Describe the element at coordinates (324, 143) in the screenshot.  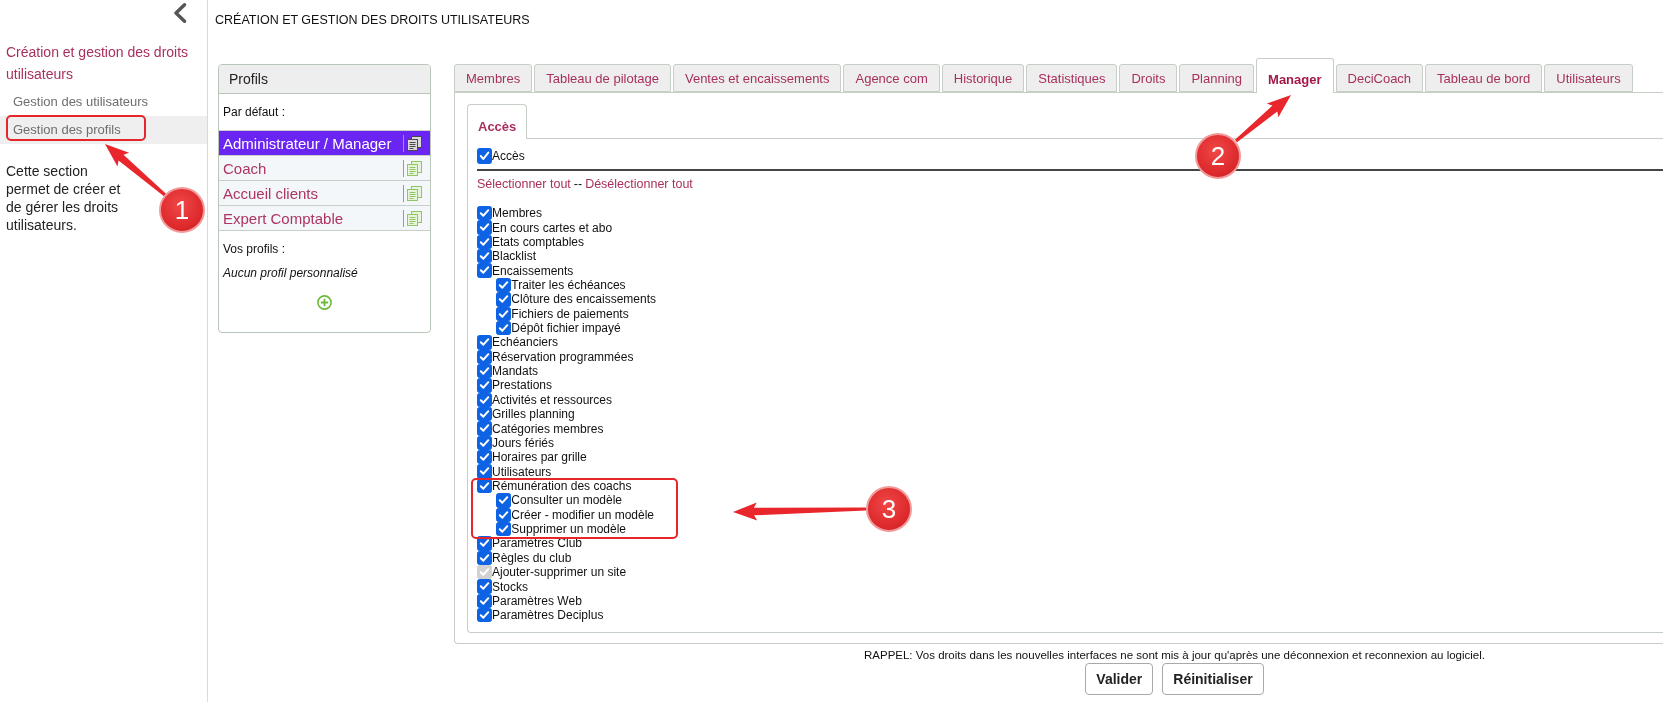
I see `profile-item: Administrateur / Manager` at that location.